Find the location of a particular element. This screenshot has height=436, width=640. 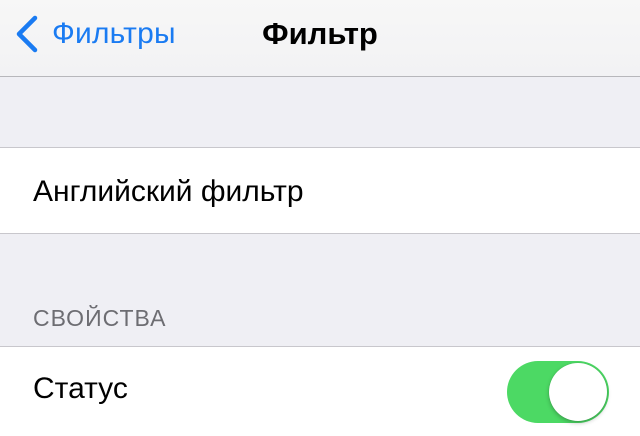

status-toggle is located at coordinates (558, 392).